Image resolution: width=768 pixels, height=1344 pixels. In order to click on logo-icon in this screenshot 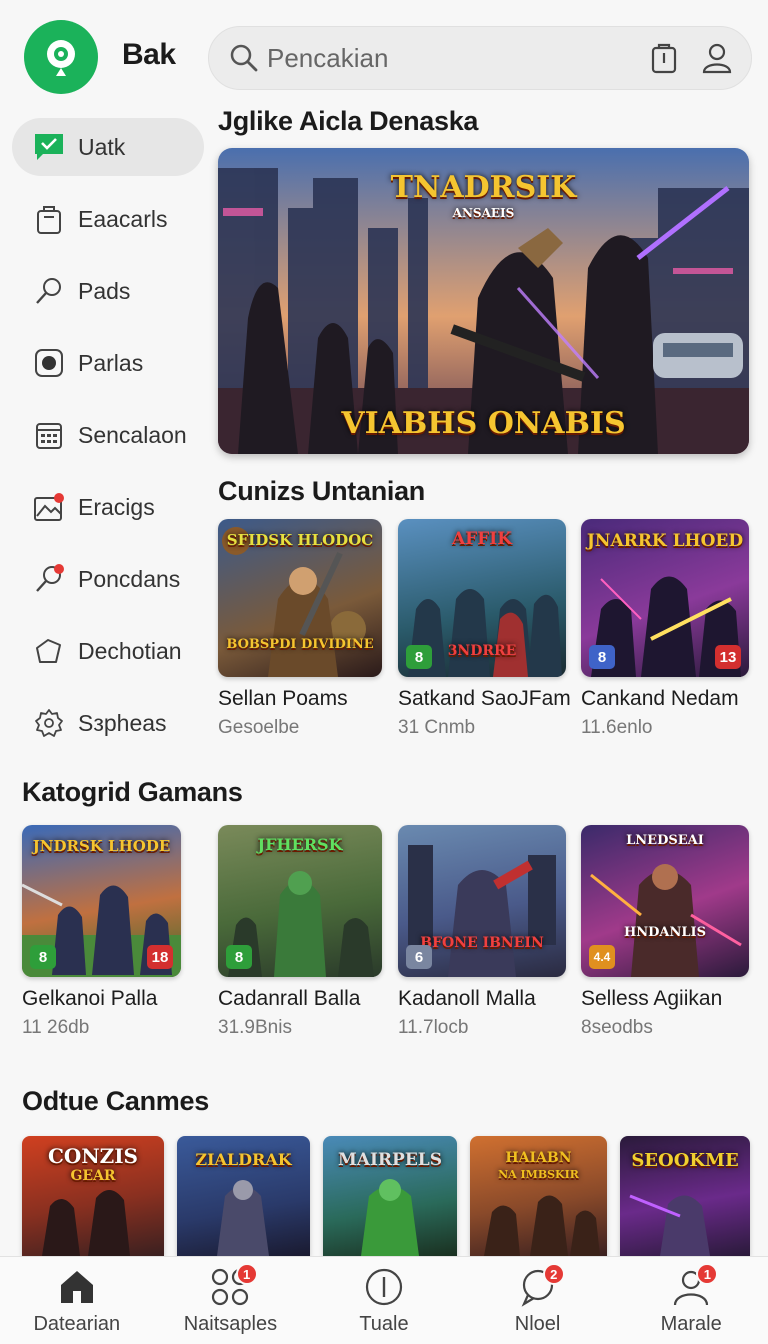, I will do `click(61, 58)`.